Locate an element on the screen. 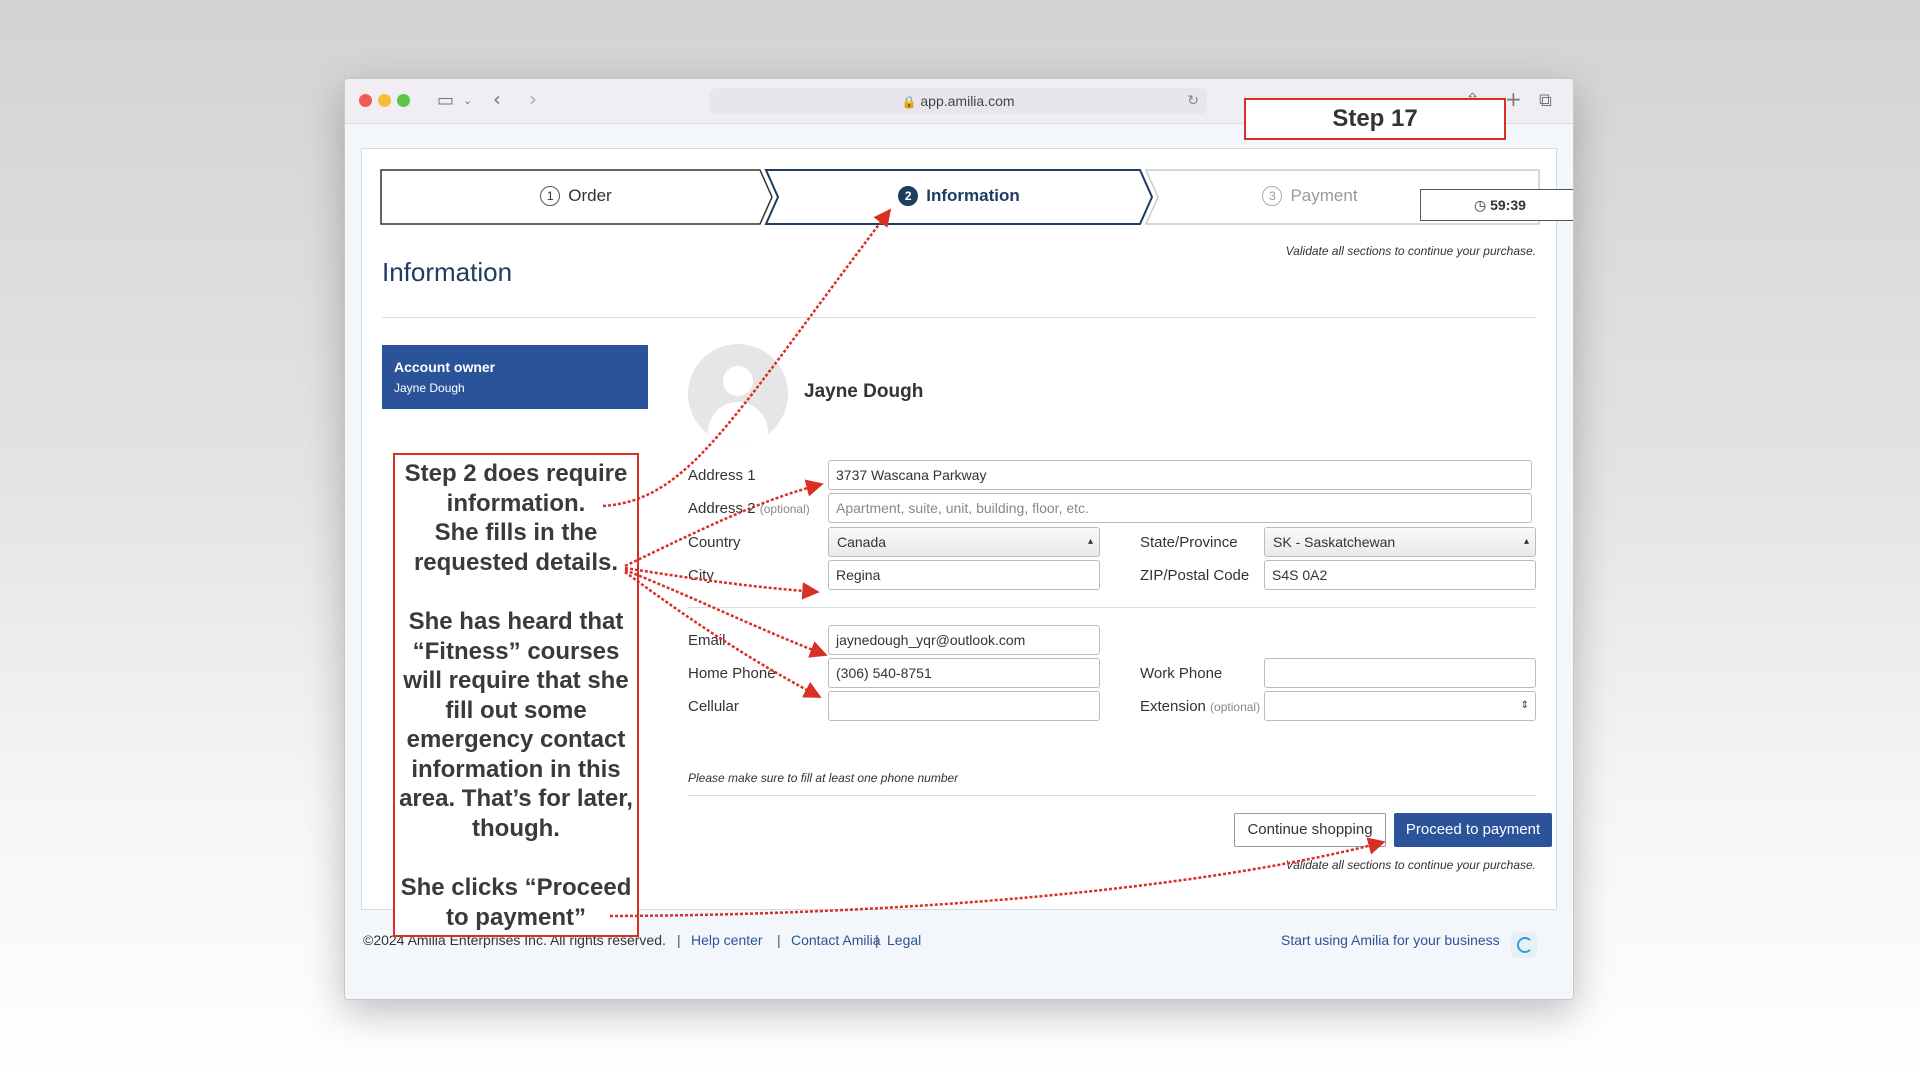 The height and width of the screenshot is (1080, 1920). arrow-to-city is located at coordinates (722, 583).